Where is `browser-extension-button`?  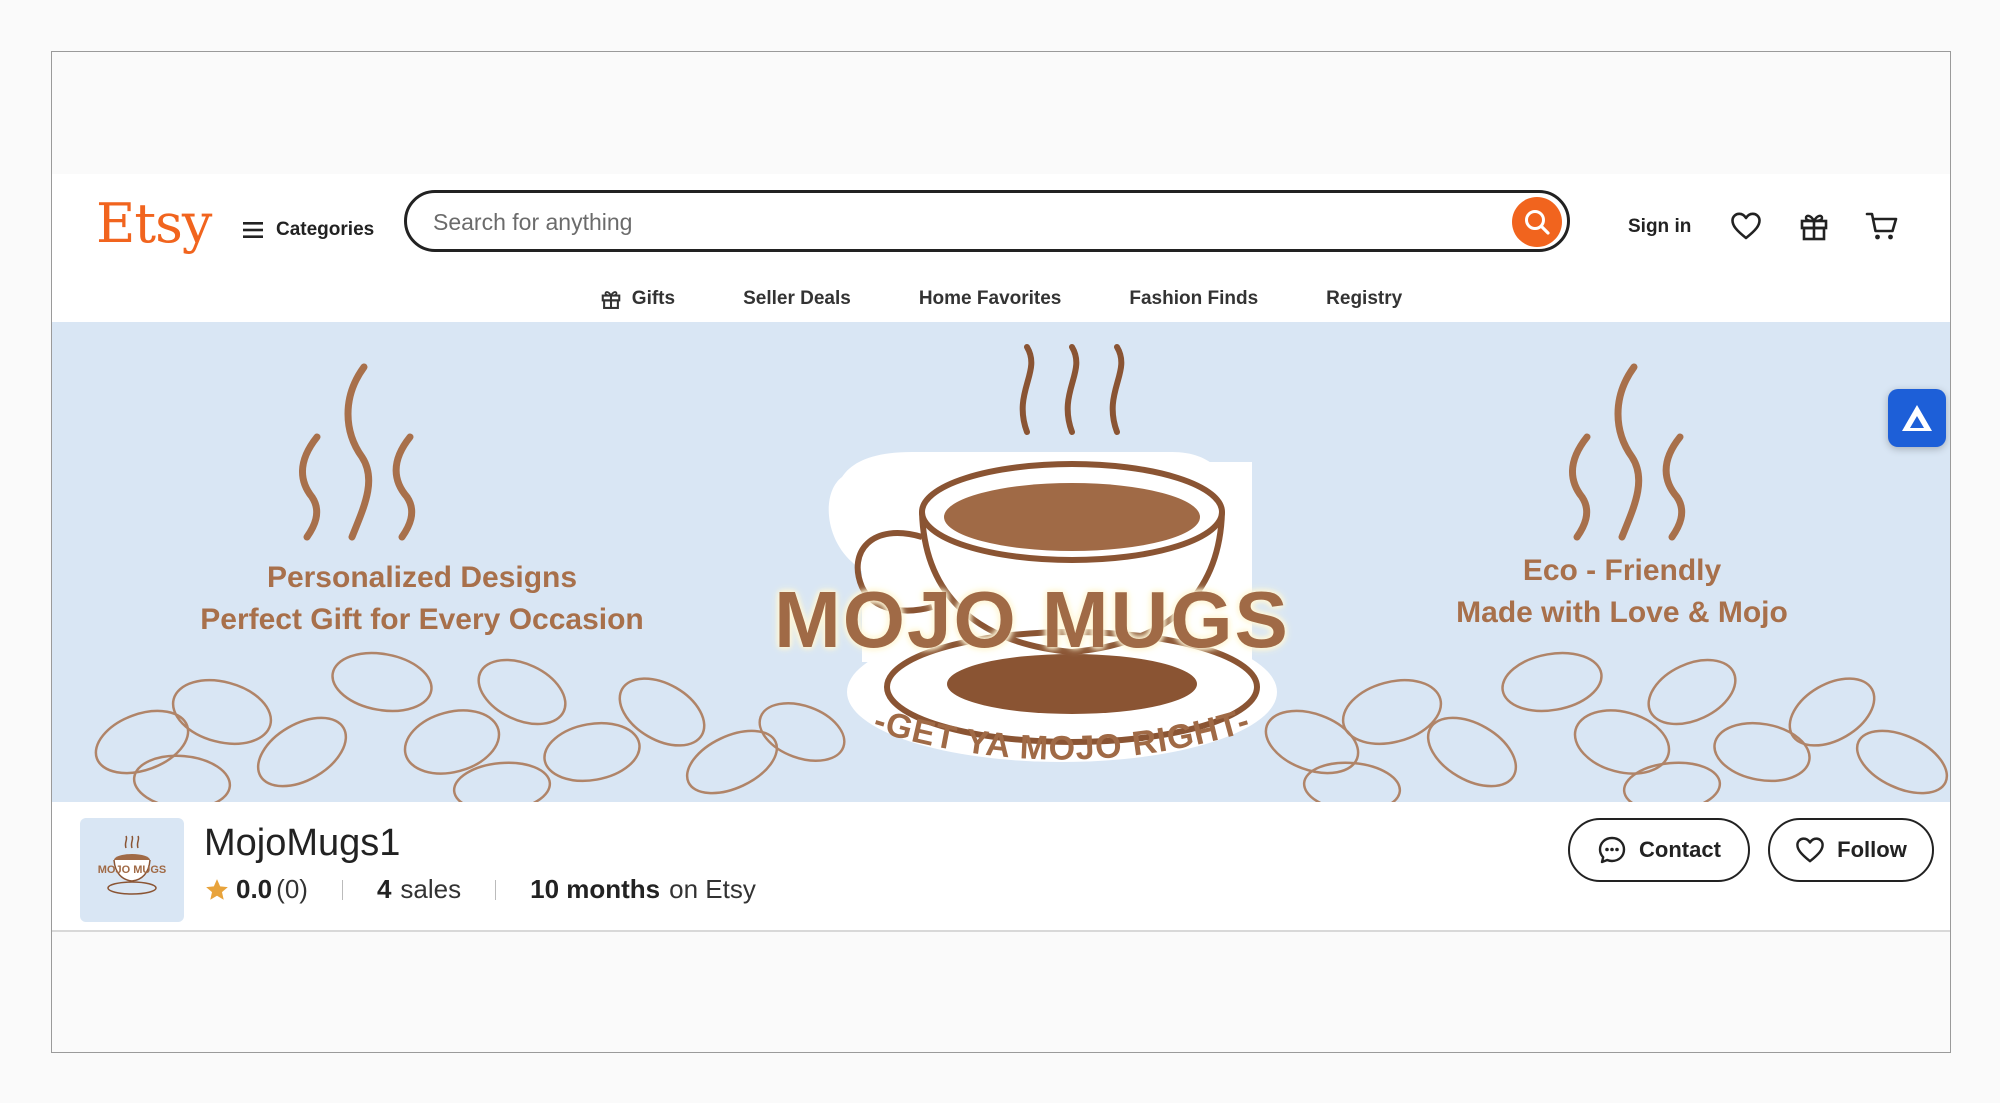 browser-extension-button is located at coordinates (1917, 418).